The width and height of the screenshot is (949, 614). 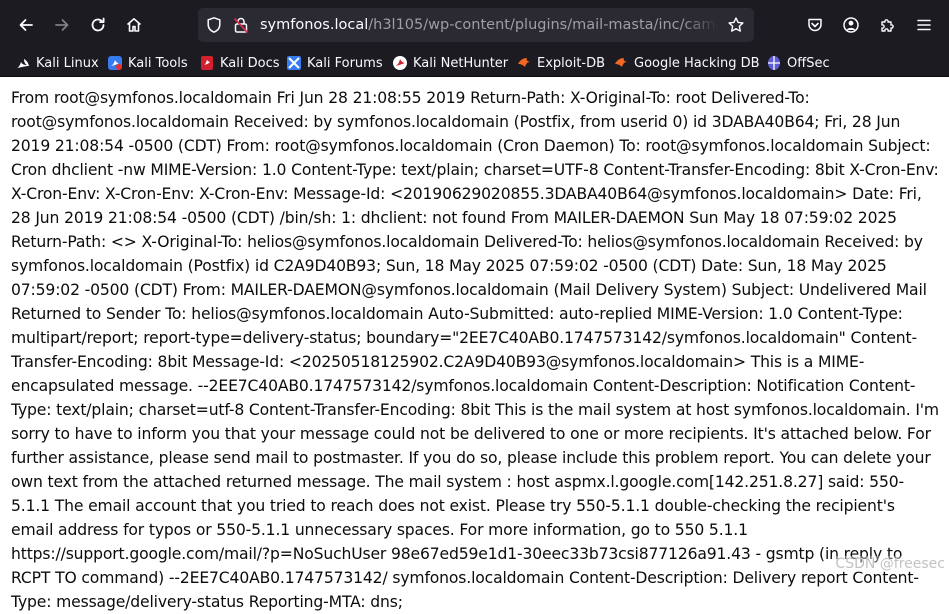 I want to click on account-icon, so click(x=851, y=25).